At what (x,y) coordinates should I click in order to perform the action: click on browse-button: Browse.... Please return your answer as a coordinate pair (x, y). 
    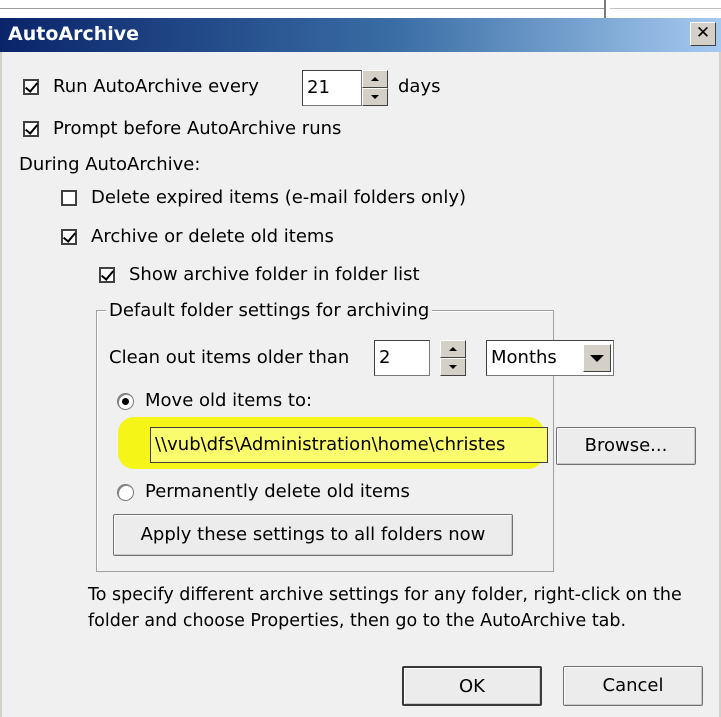
    Looking at the image, I should click on (626, 446).